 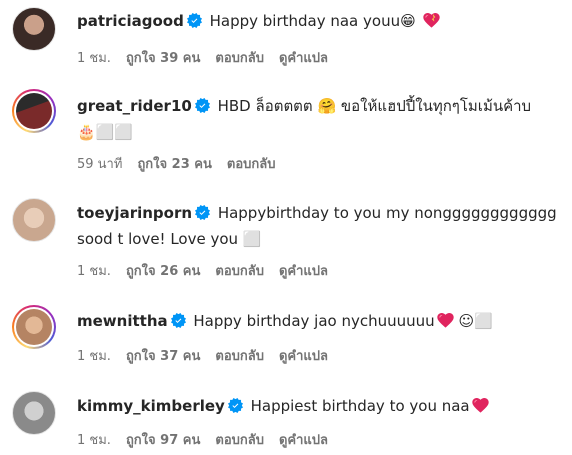 What do you see at coordinates (114, 132) in the screenshot?
I see `comment-text-tail: ⬜⬜` at bounding box center [114, 132].